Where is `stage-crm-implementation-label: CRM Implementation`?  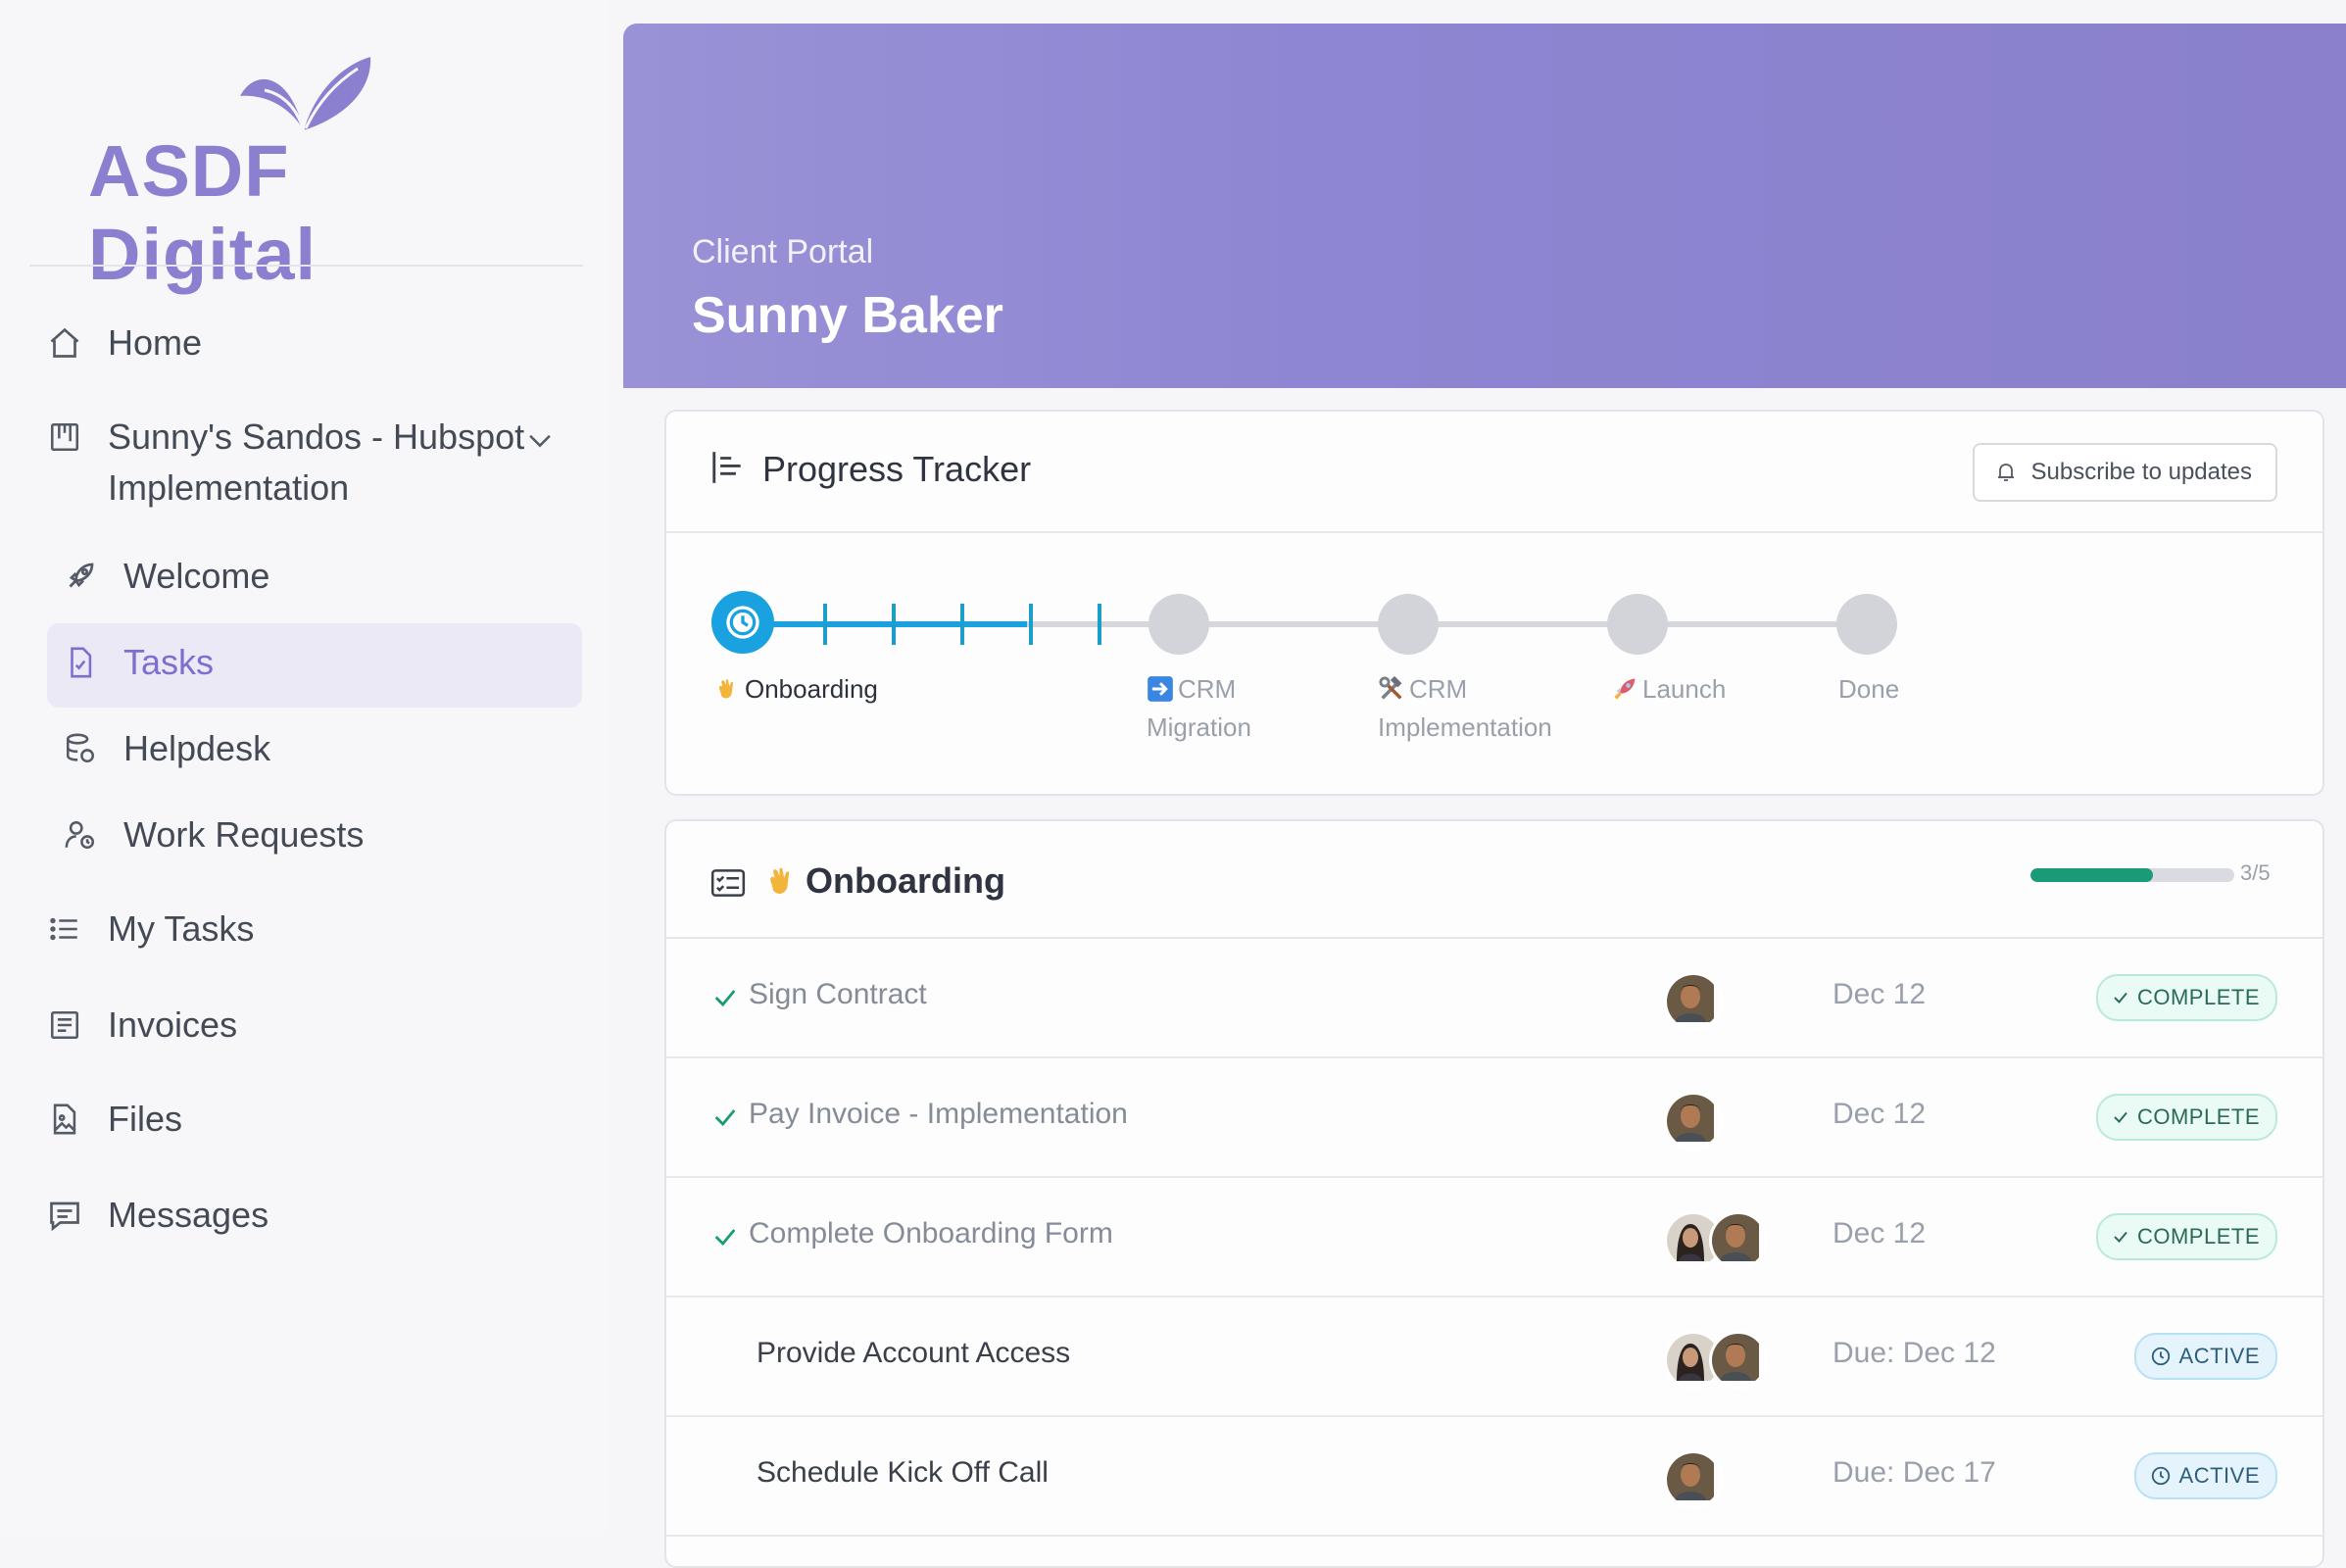
stage-crm-implementation-label: CRM Implementation is located at coordinates (1465, 708).